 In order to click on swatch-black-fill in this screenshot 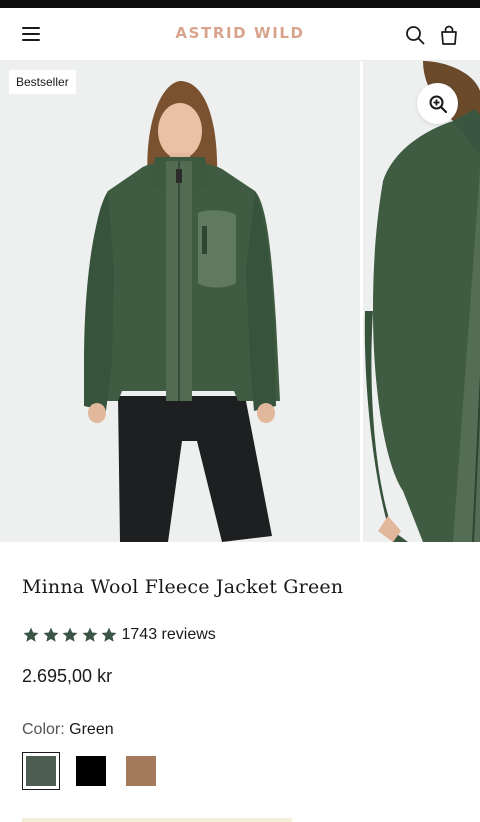, I will do `click(91, 771)`.